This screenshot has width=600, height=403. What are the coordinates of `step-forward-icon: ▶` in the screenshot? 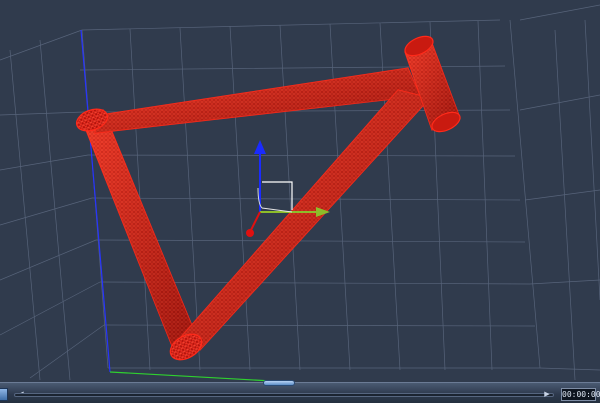 It's located at (547, 394).